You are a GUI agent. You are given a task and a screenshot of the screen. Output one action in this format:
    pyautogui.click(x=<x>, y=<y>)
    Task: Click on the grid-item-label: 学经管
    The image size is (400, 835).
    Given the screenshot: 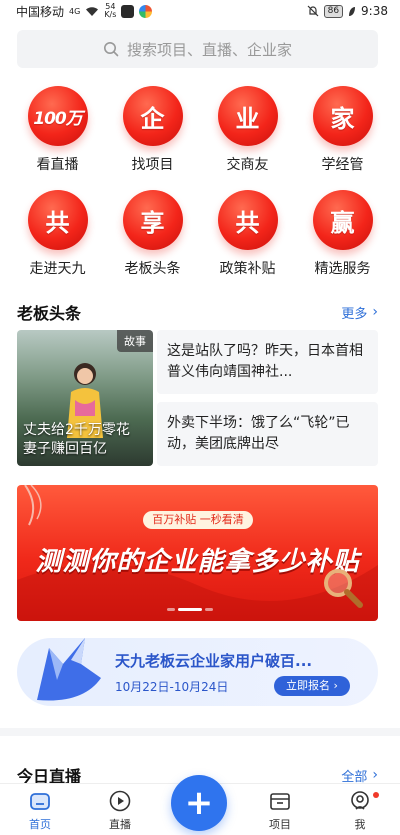 What is the action you would take?
    pyautogui.click(x=342, y=165)
    